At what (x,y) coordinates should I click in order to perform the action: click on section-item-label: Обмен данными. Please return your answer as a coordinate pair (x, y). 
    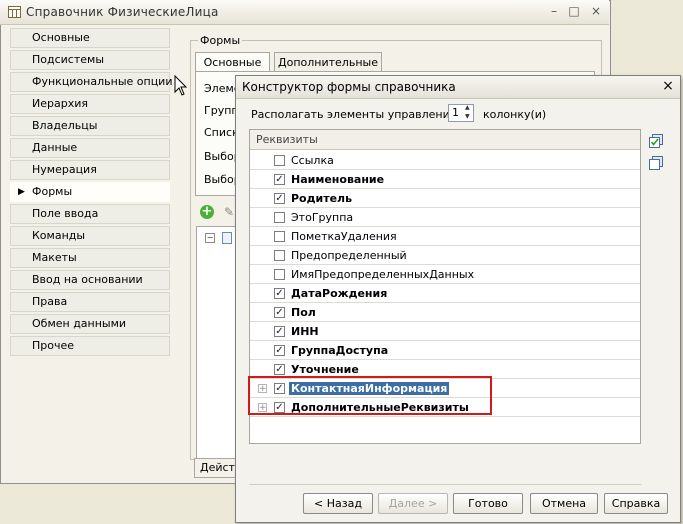
    Looking at the image, I should click on (79, 323).